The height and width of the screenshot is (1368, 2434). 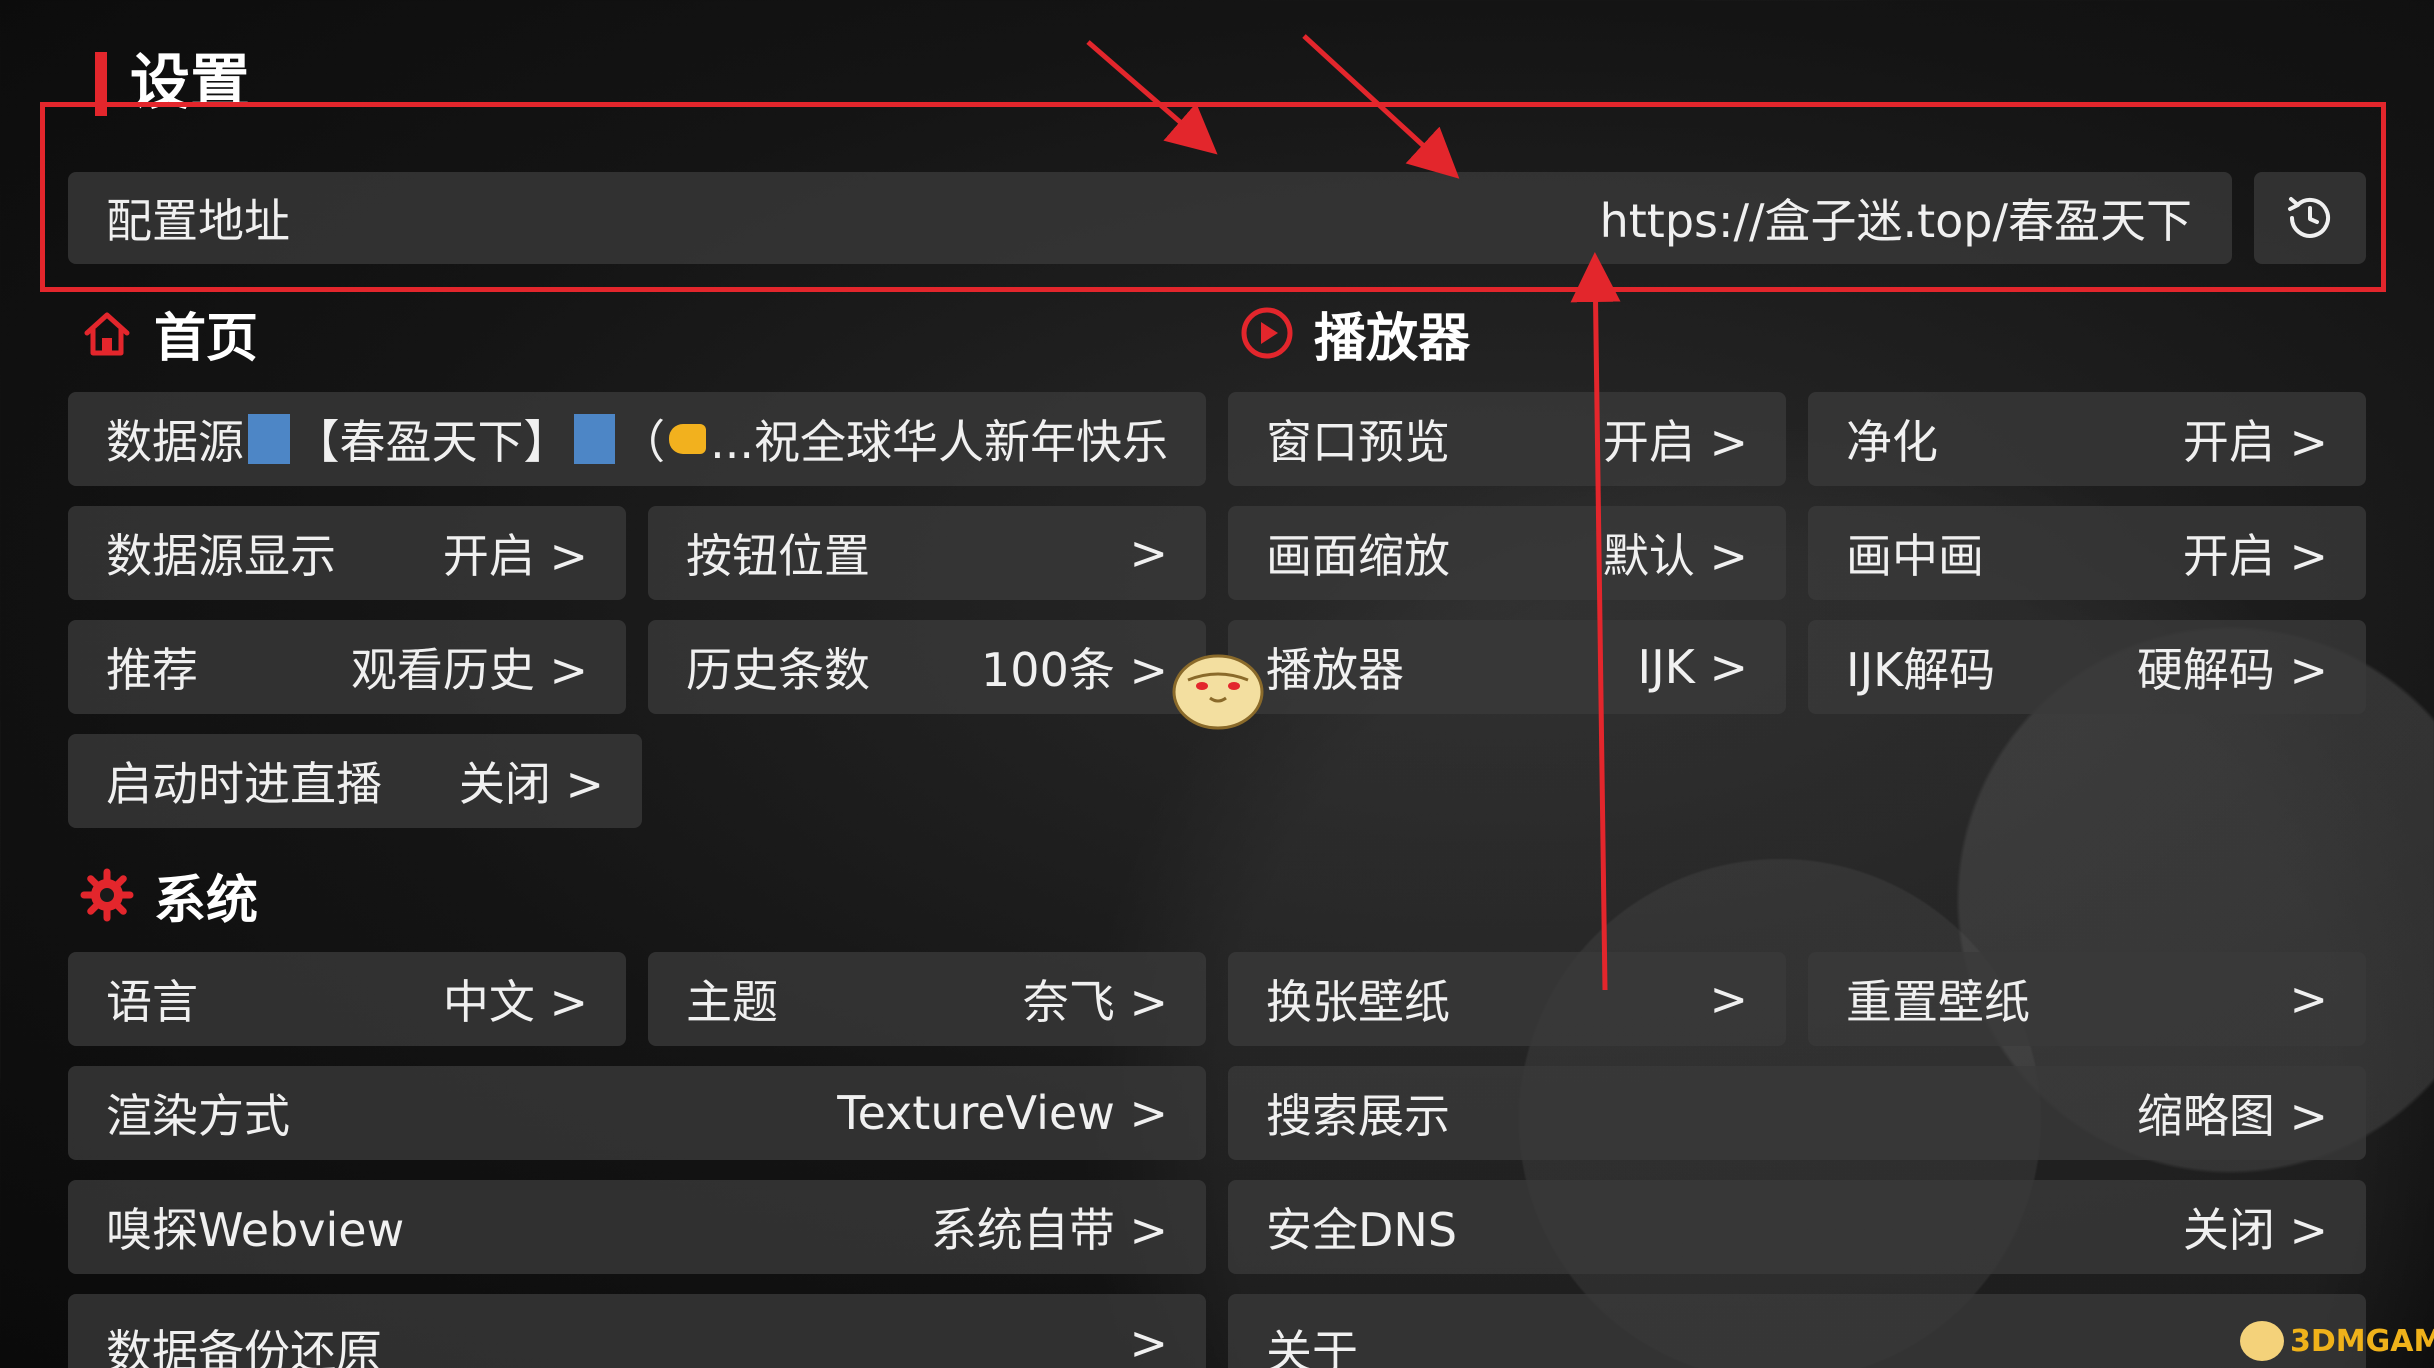 I want to click on ijk-decode-value: 硬解码 >, so click(x=2232, y=670).